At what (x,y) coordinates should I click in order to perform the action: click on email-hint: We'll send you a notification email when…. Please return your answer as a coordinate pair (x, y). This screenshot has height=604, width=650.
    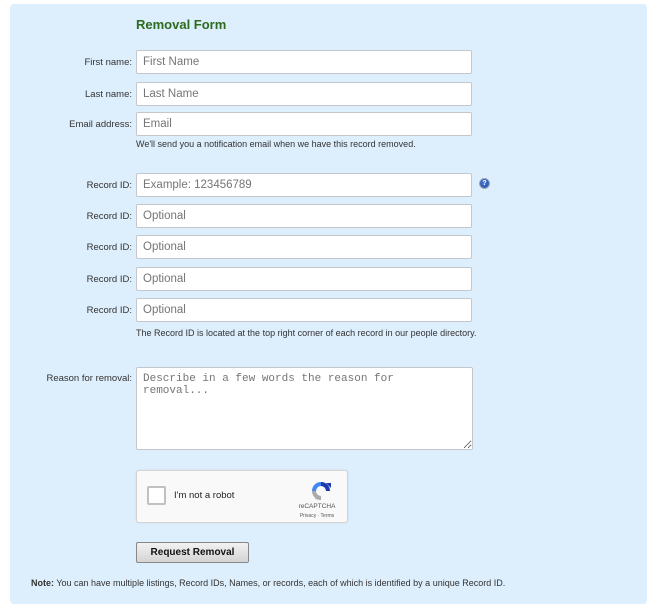
    Looking at the image, I should click on (276, 144).